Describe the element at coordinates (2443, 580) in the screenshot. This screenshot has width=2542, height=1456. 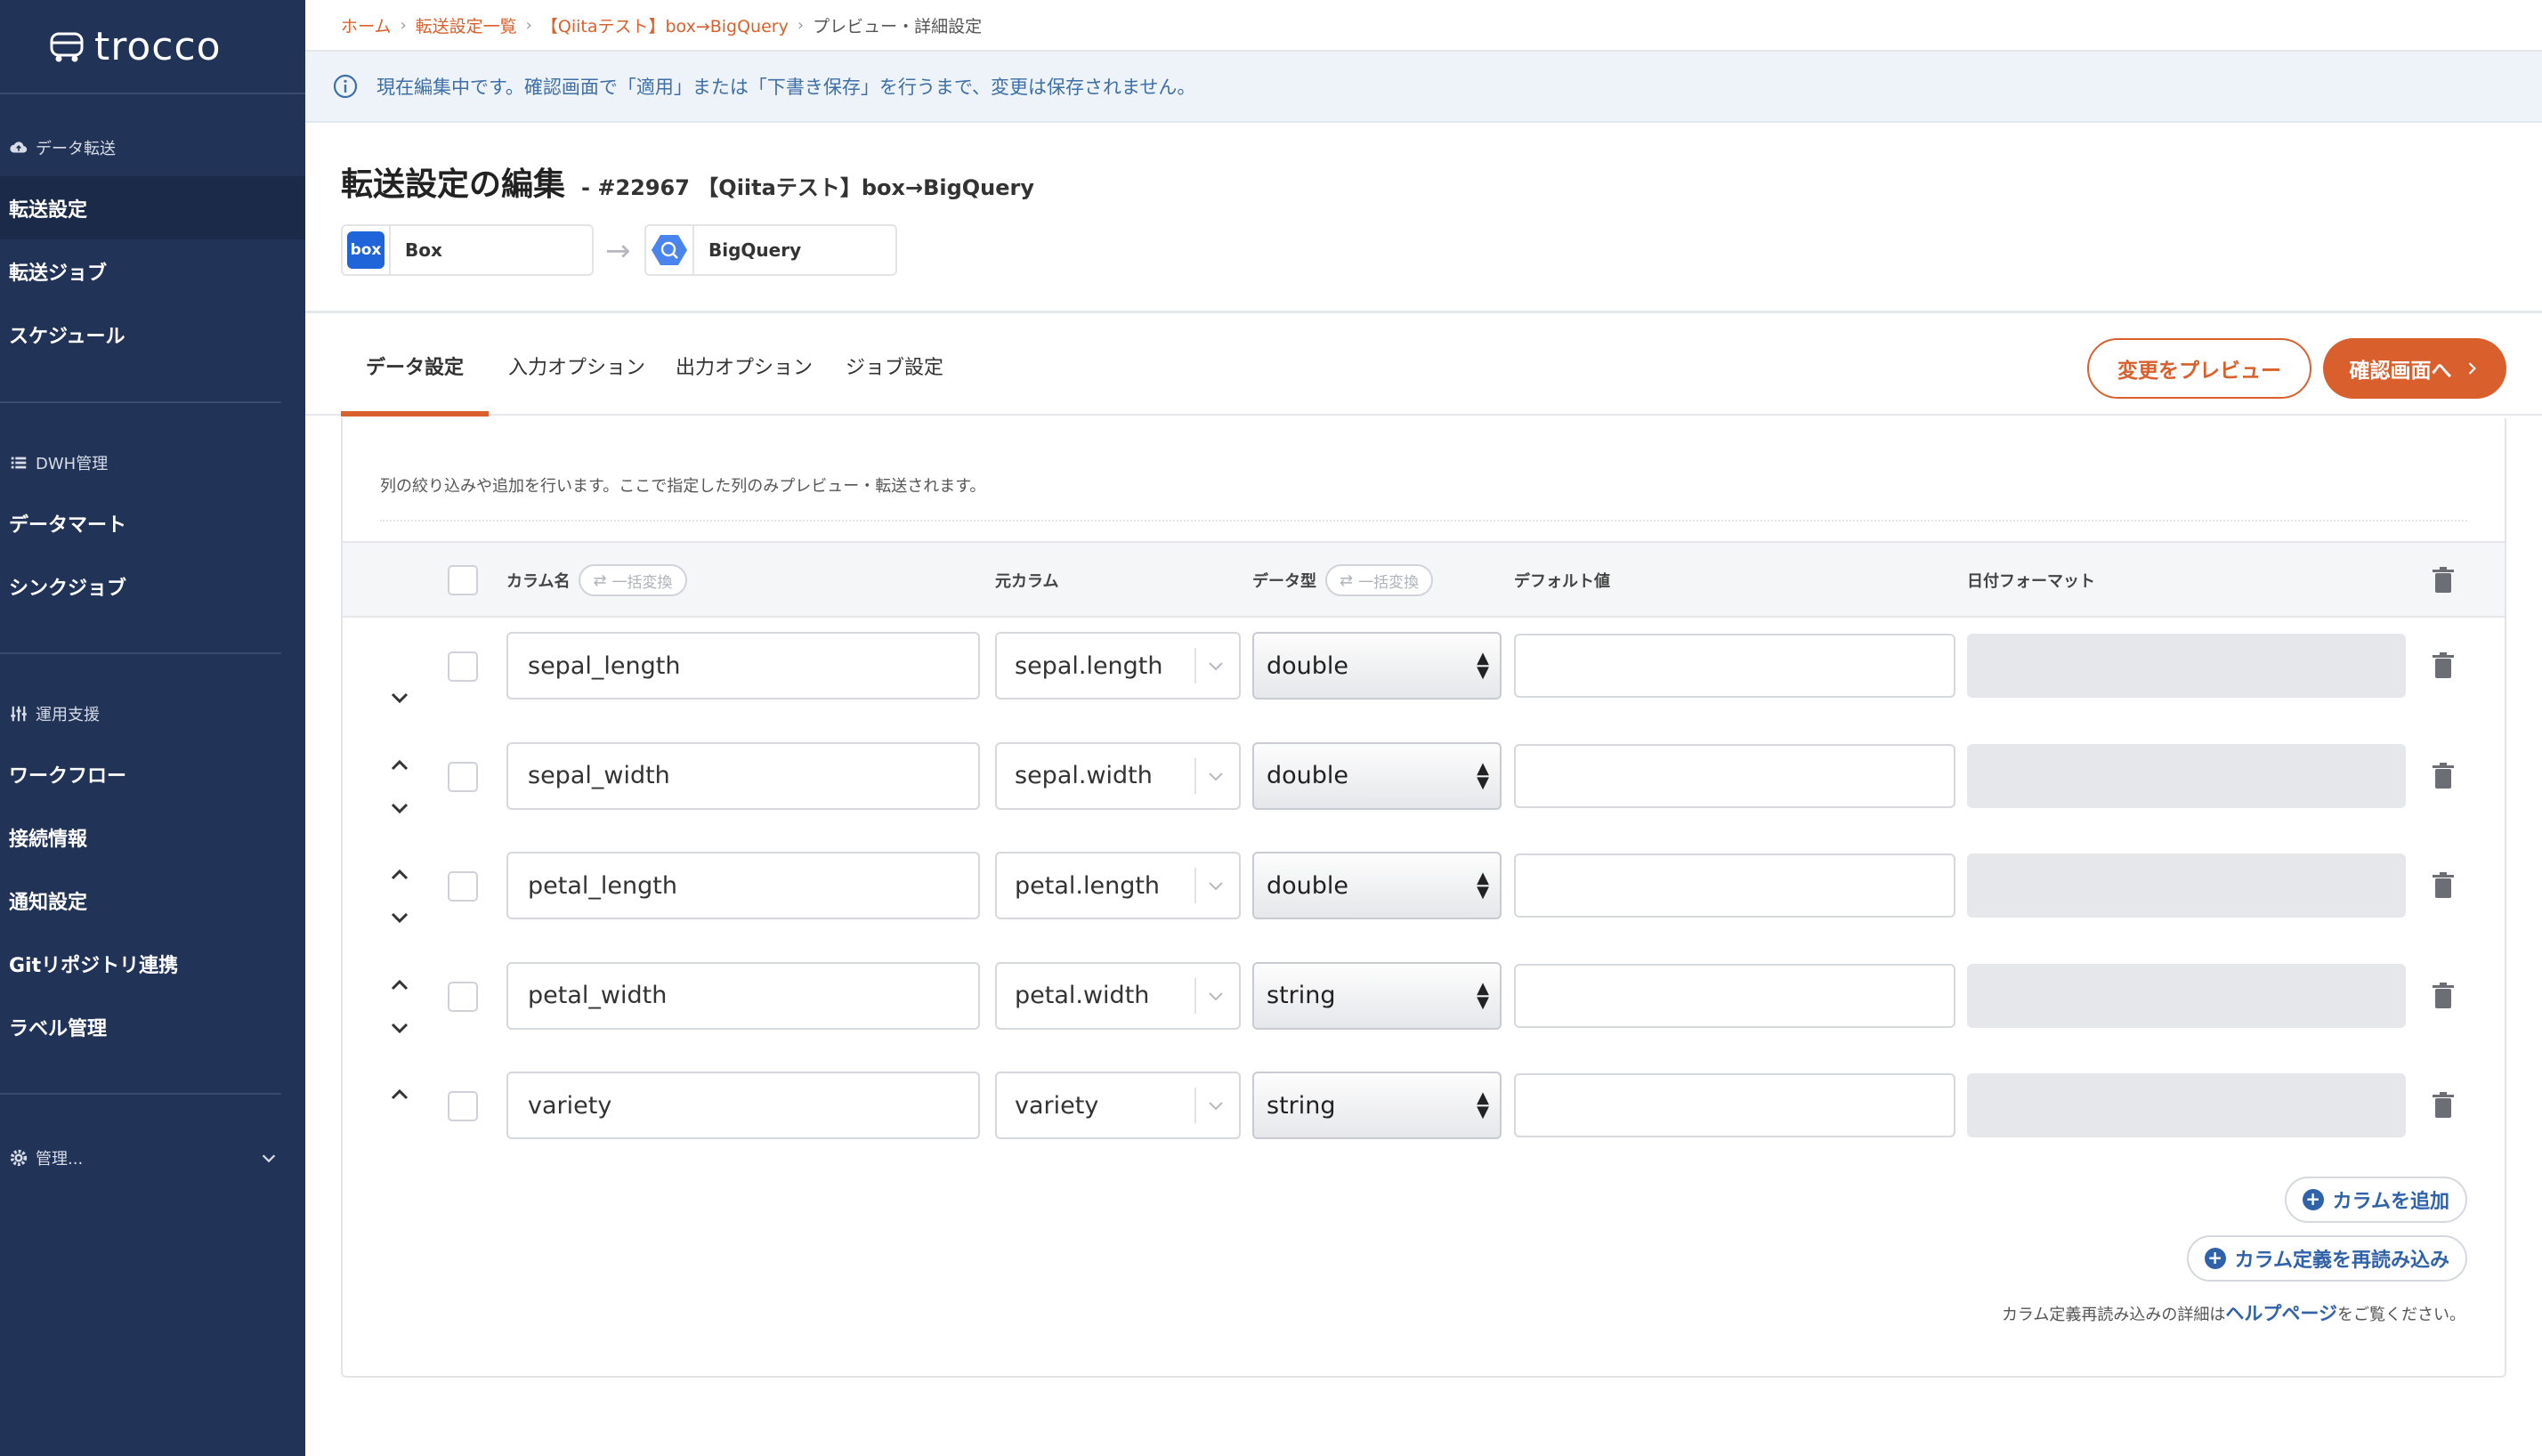
I see `delete-selected-trash-icon` at that location.